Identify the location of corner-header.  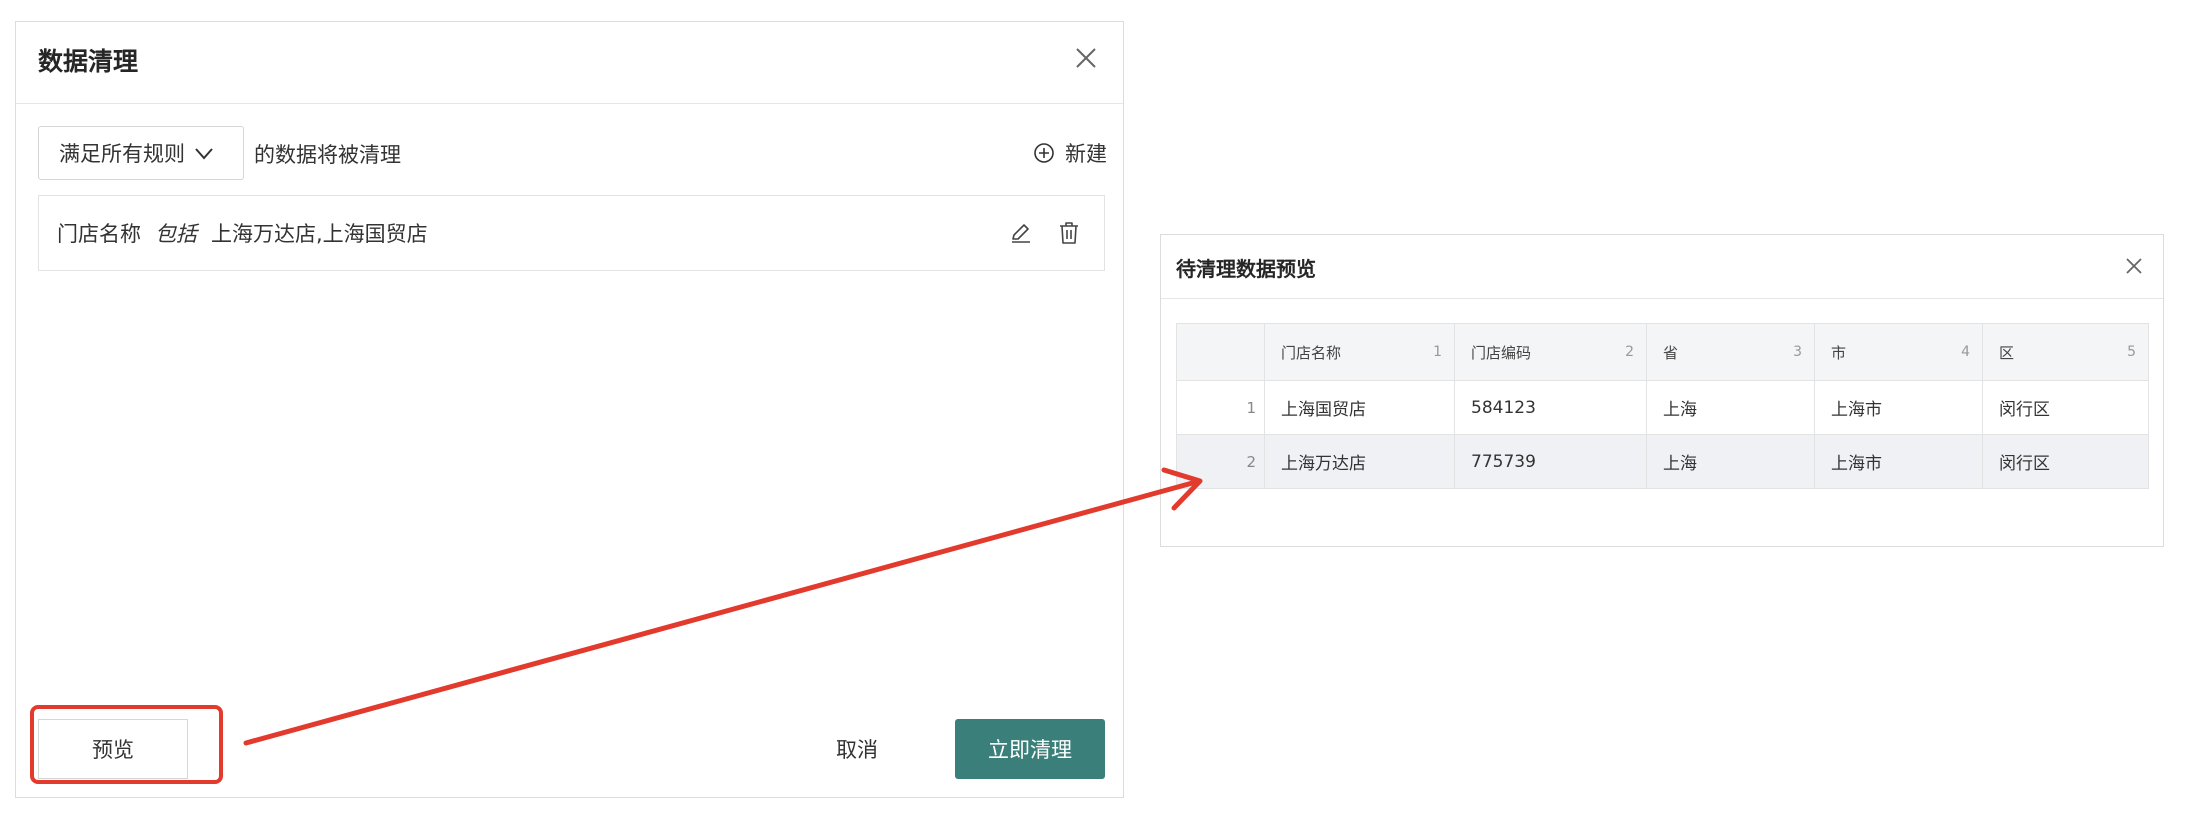
(1220, 352).